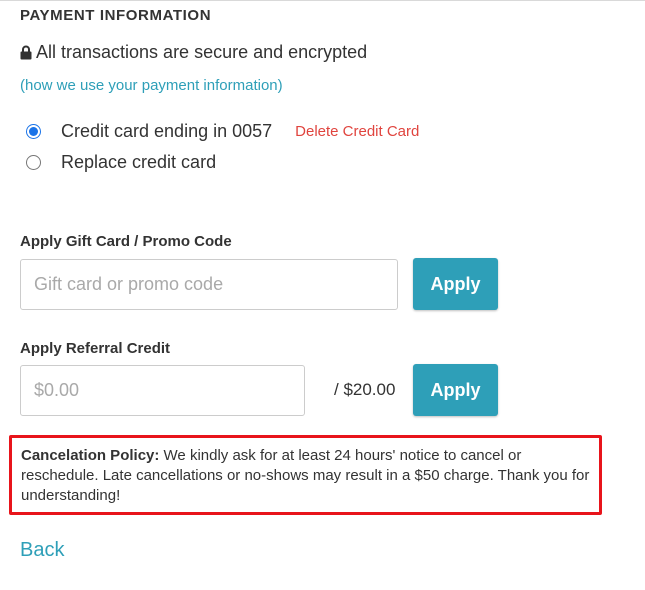  I want to click on radio-button-existing-card, so click(33, 131).